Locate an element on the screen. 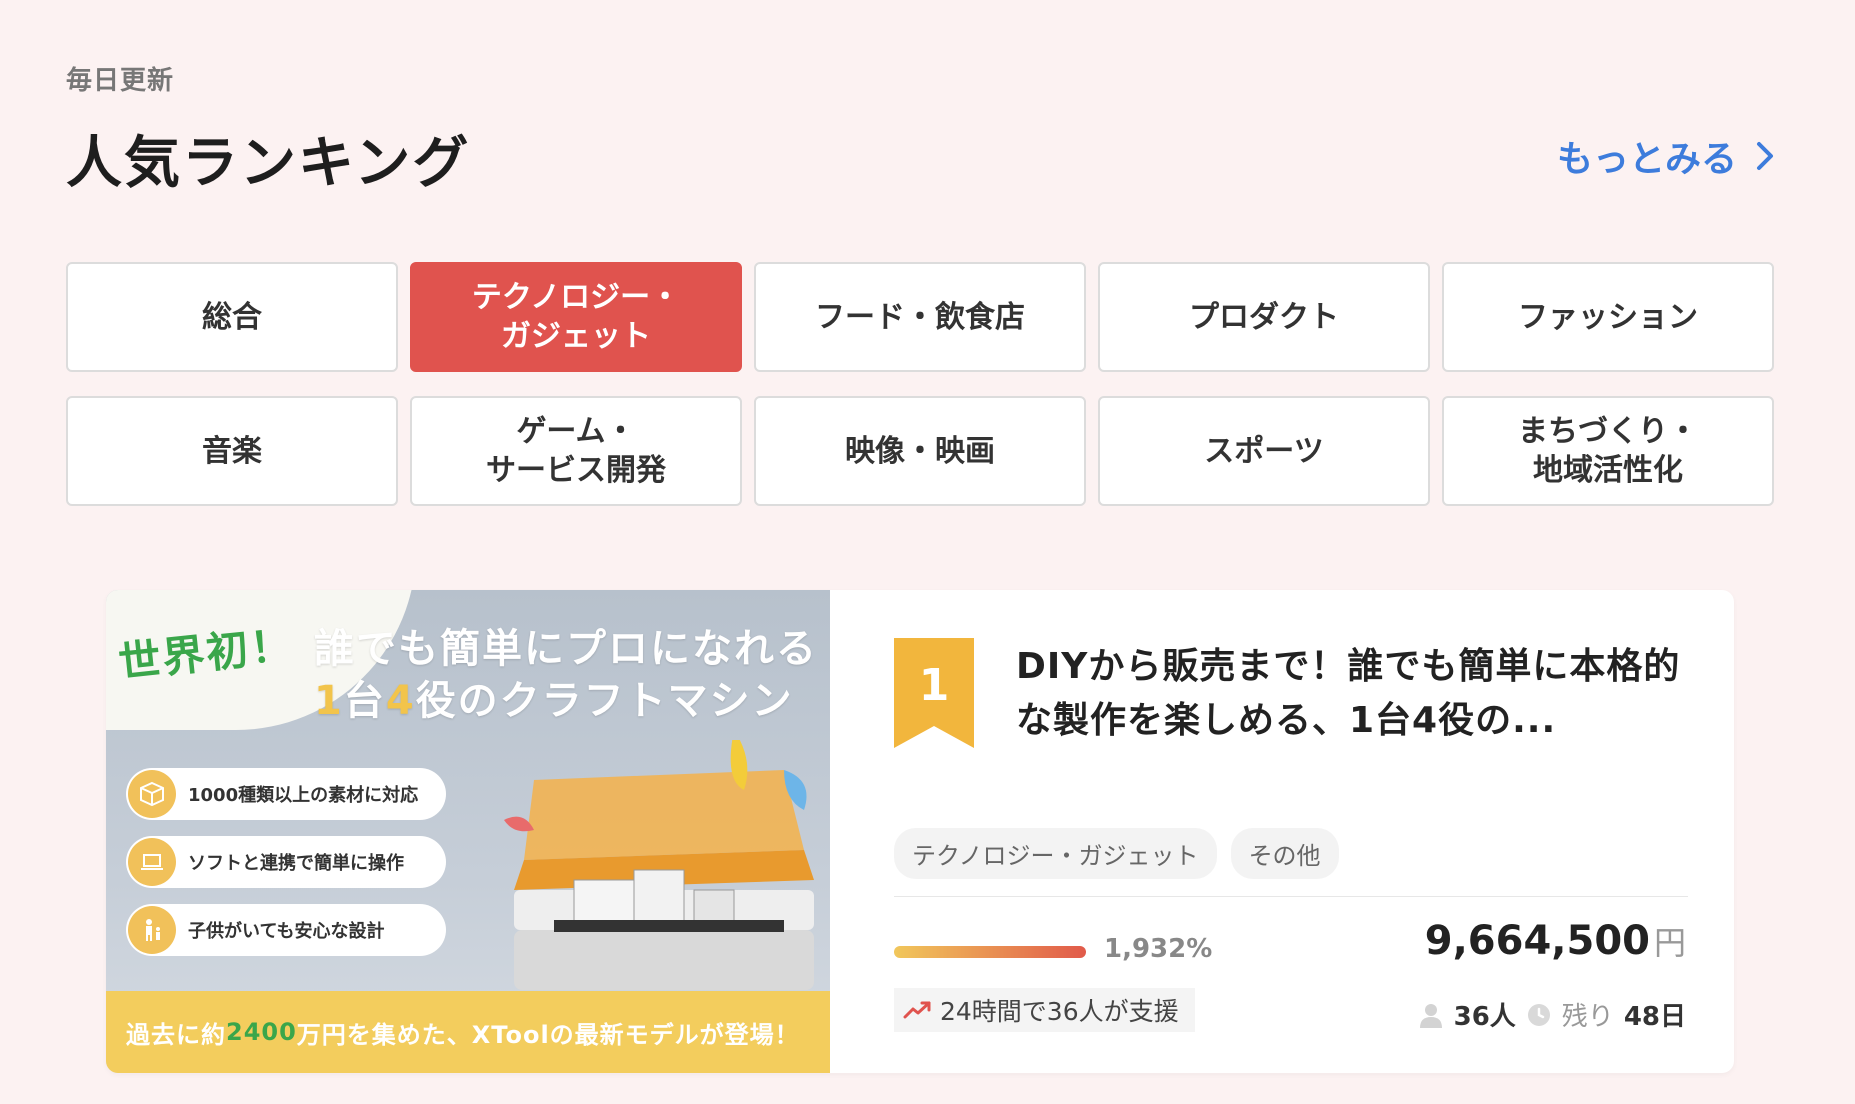 This screenshot has width=1855, height=1104. category-tab-food: フード・飲食店 is located at coordinates (920, 317).